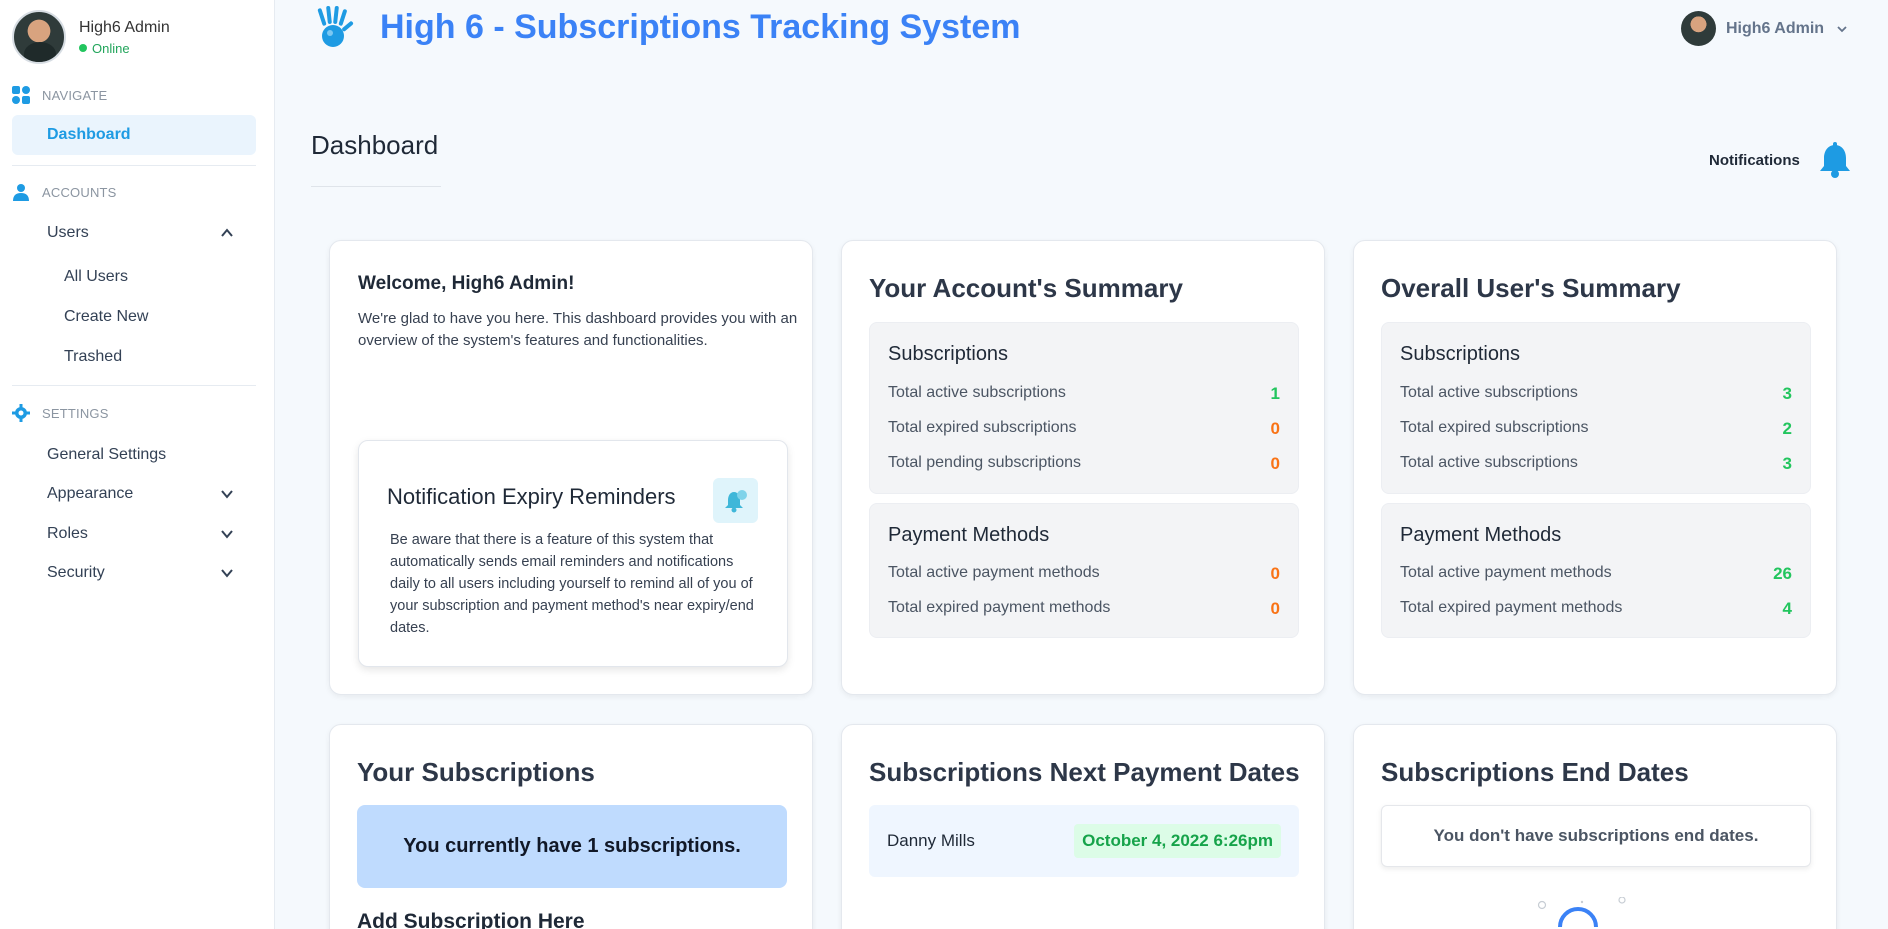 The image size is (1888, 929). What do you see at coordinates (375, 145) in the screenshot?
I see `page-title: Dashboard` at bounding box center [375, 145].